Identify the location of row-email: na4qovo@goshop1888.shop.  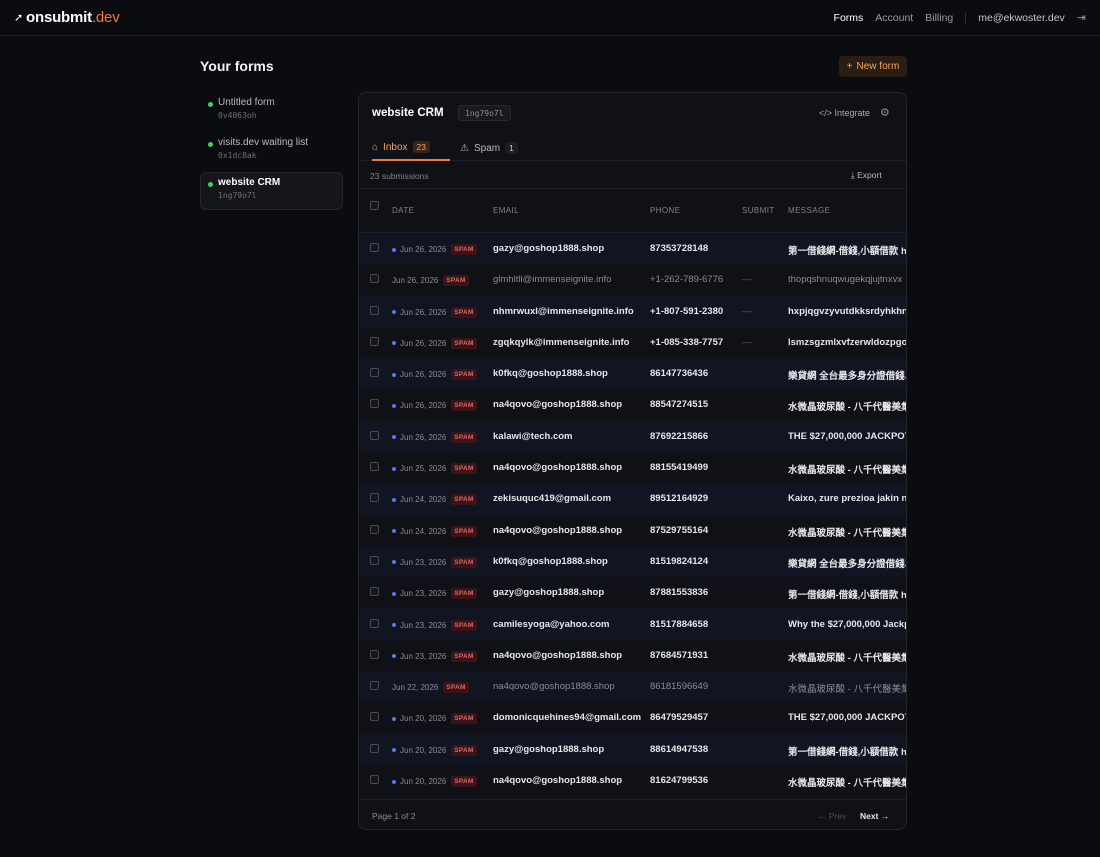
(554, 687).